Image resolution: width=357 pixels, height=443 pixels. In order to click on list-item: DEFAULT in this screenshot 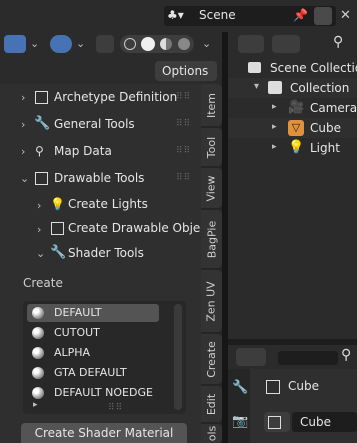, I will do `click(93, 313)`.